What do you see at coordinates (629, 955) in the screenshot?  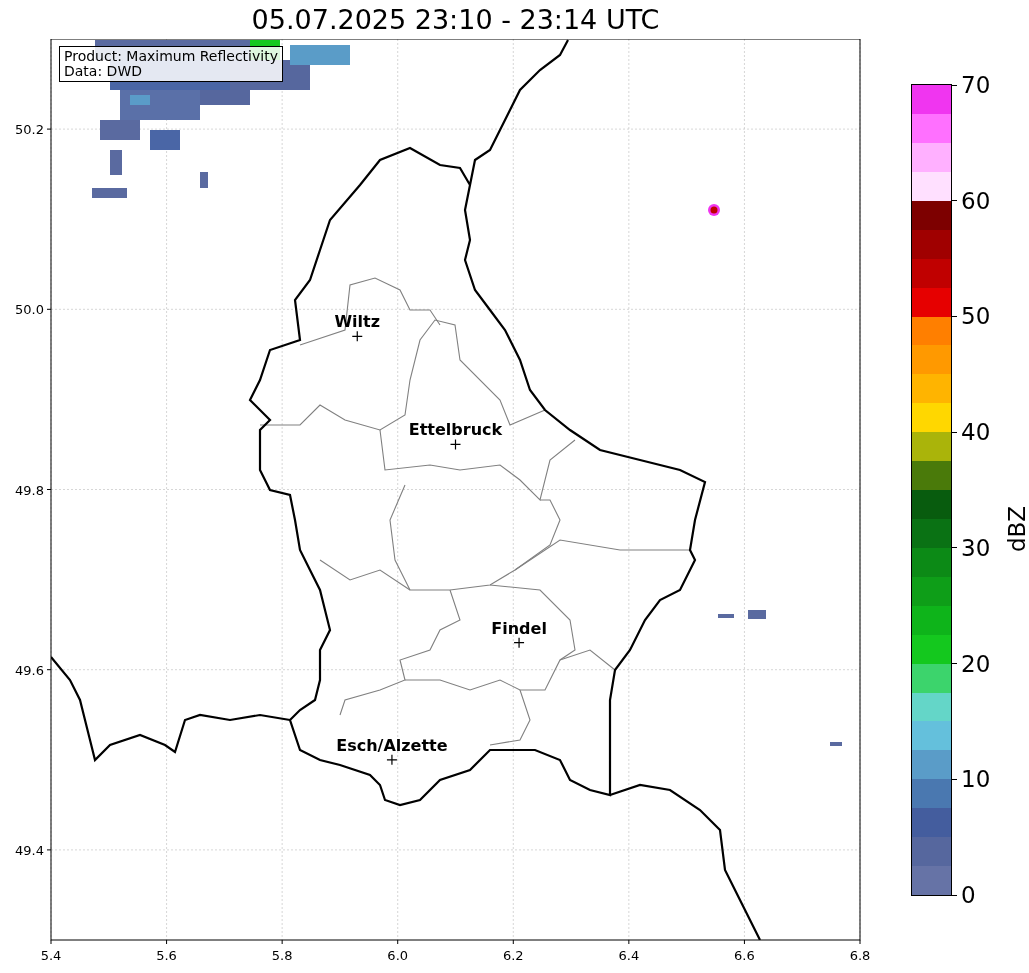 I see `axis-tick-label: 6.4` at bounding box center [629, 955].